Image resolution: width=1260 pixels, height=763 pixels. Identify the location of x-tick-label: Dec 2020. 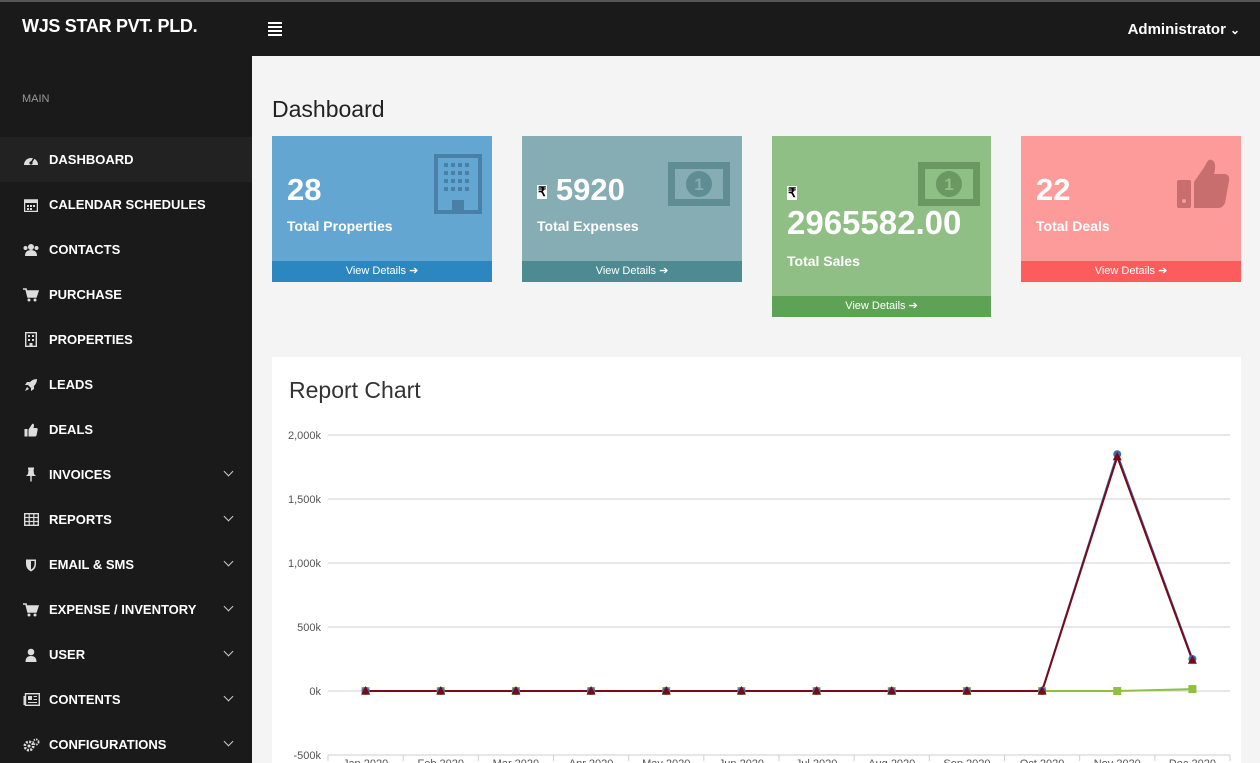
(1192, 760).